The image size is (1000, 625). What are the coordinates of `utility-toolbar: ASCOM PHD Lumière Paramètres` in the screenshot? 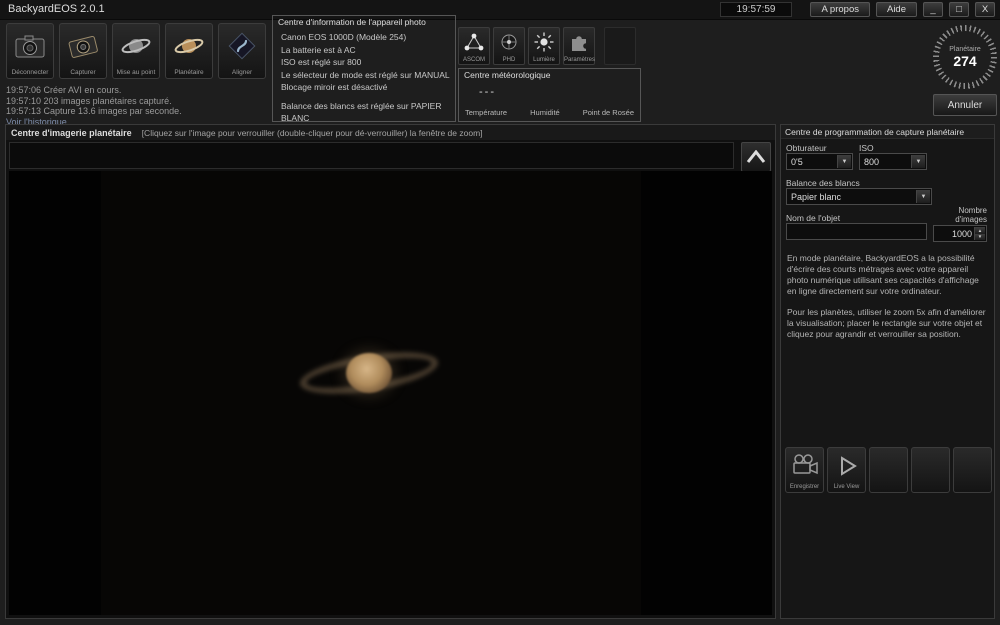 It's located at (547, 46).